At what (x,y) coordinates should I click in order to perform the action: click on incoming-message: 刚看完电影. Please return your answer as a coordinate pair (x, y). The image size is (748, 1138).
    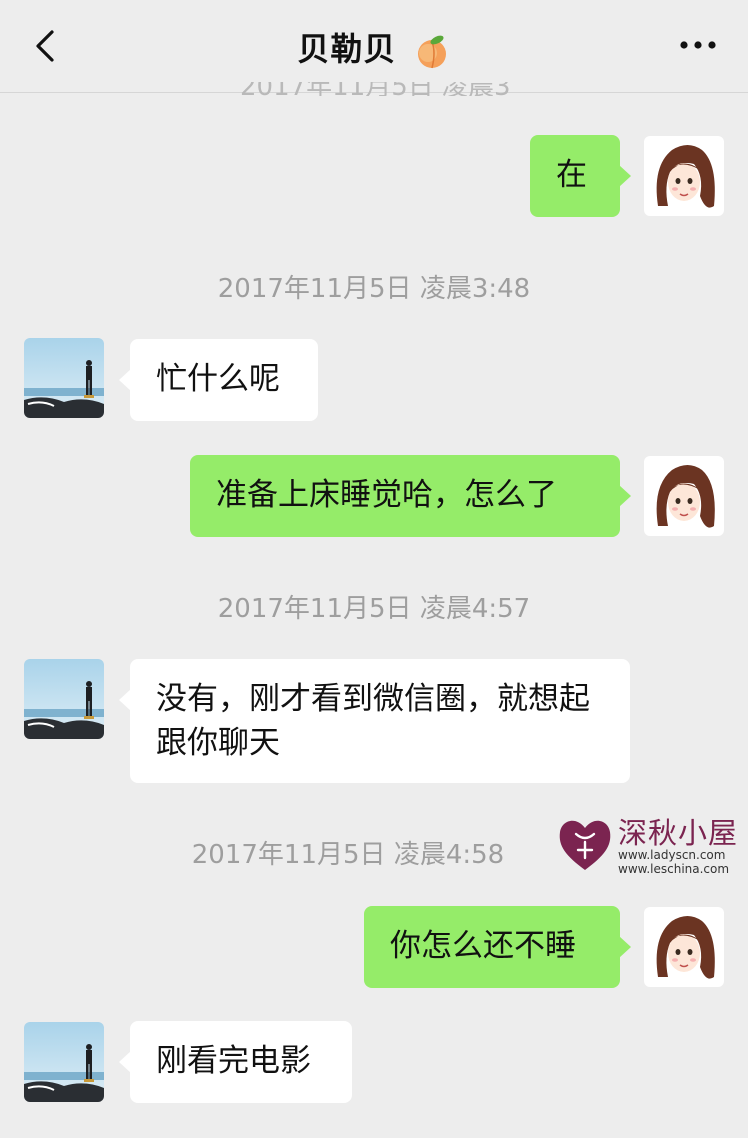
    Looking at the image, I should click on (235, 1062).